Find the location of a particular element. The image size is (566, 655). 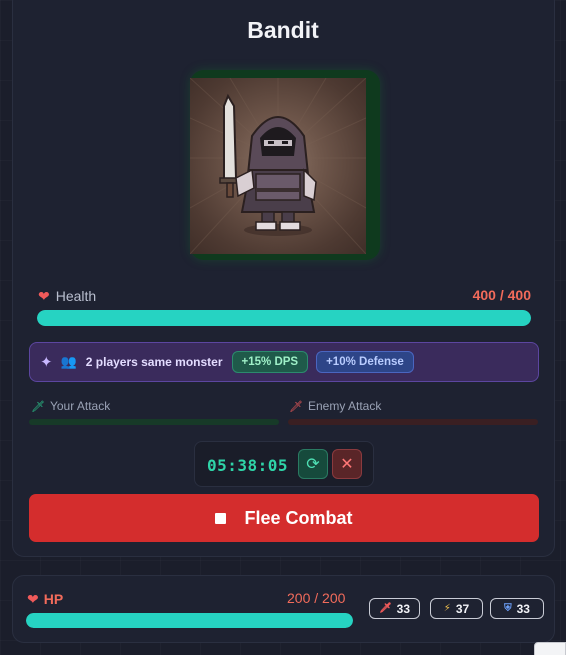

player-status-card: ❤ HP 200 / 200 🗡 33 ⚡ 37 ⛨ 33 is located at coordinates (283, 609).